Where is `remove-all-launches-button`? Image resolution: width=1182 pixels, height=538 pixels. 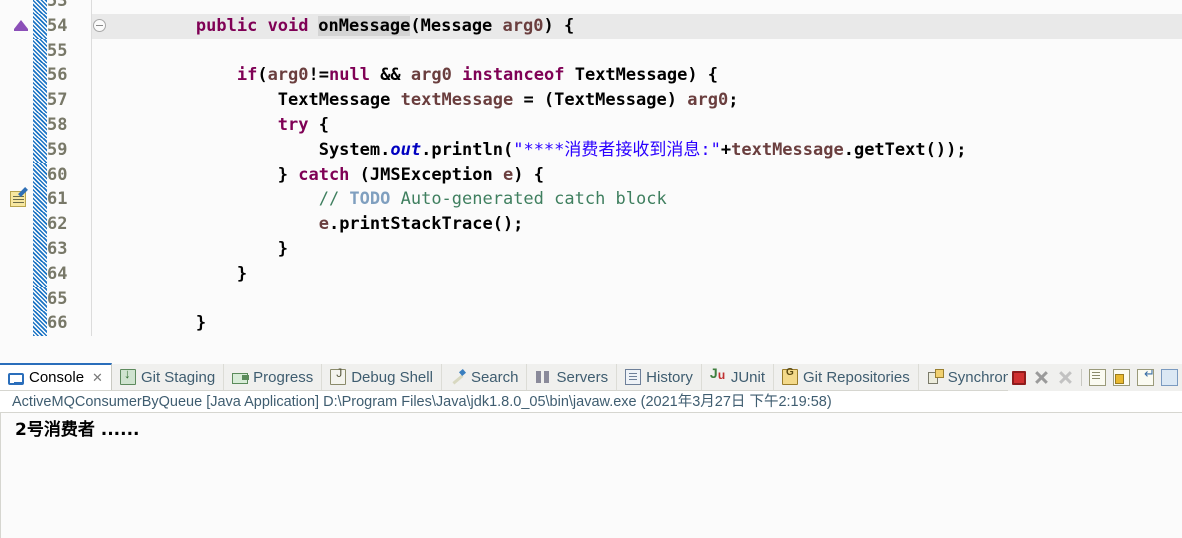 remove-all-launches-button is located at coordinates (1065, 377).